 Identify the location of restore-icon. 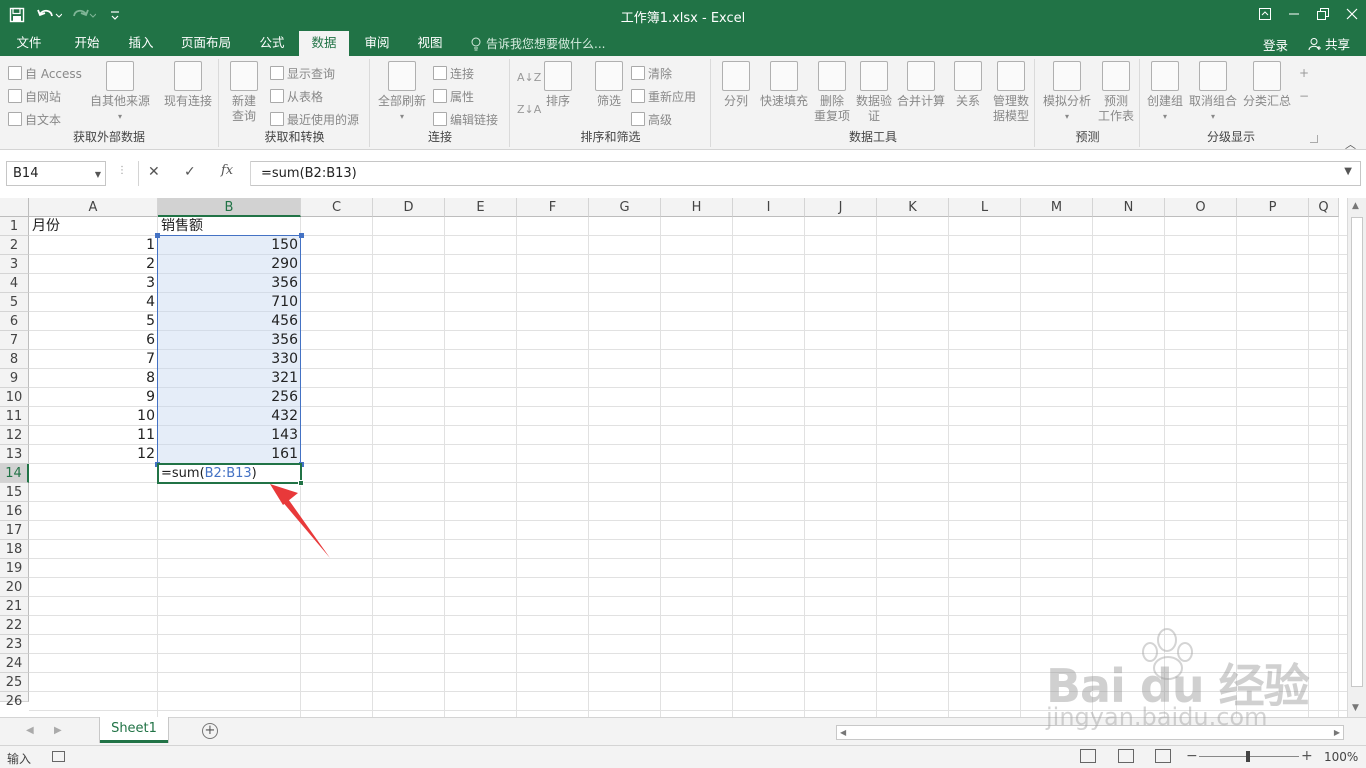
(1322, 14).